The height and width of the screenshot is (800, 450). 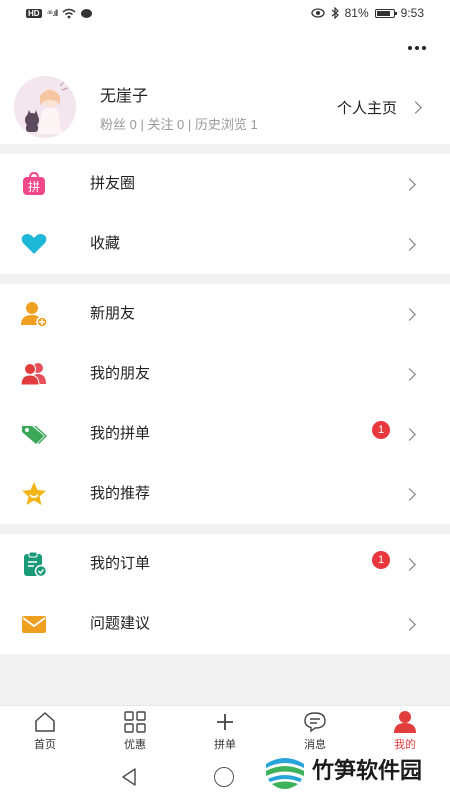 I want to click on homepage-link: 个人主页, so click(x=379, y=107).